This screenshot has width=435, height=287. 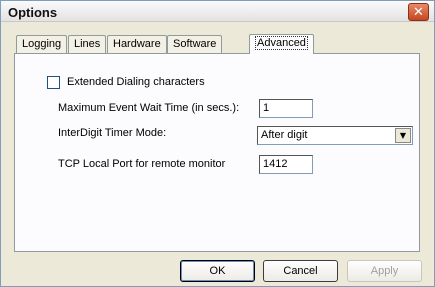 What do you see at coordinates (217, 11) in the screenshot?
I see `title-bar: Options ✕` at bounding box center [217, 11].